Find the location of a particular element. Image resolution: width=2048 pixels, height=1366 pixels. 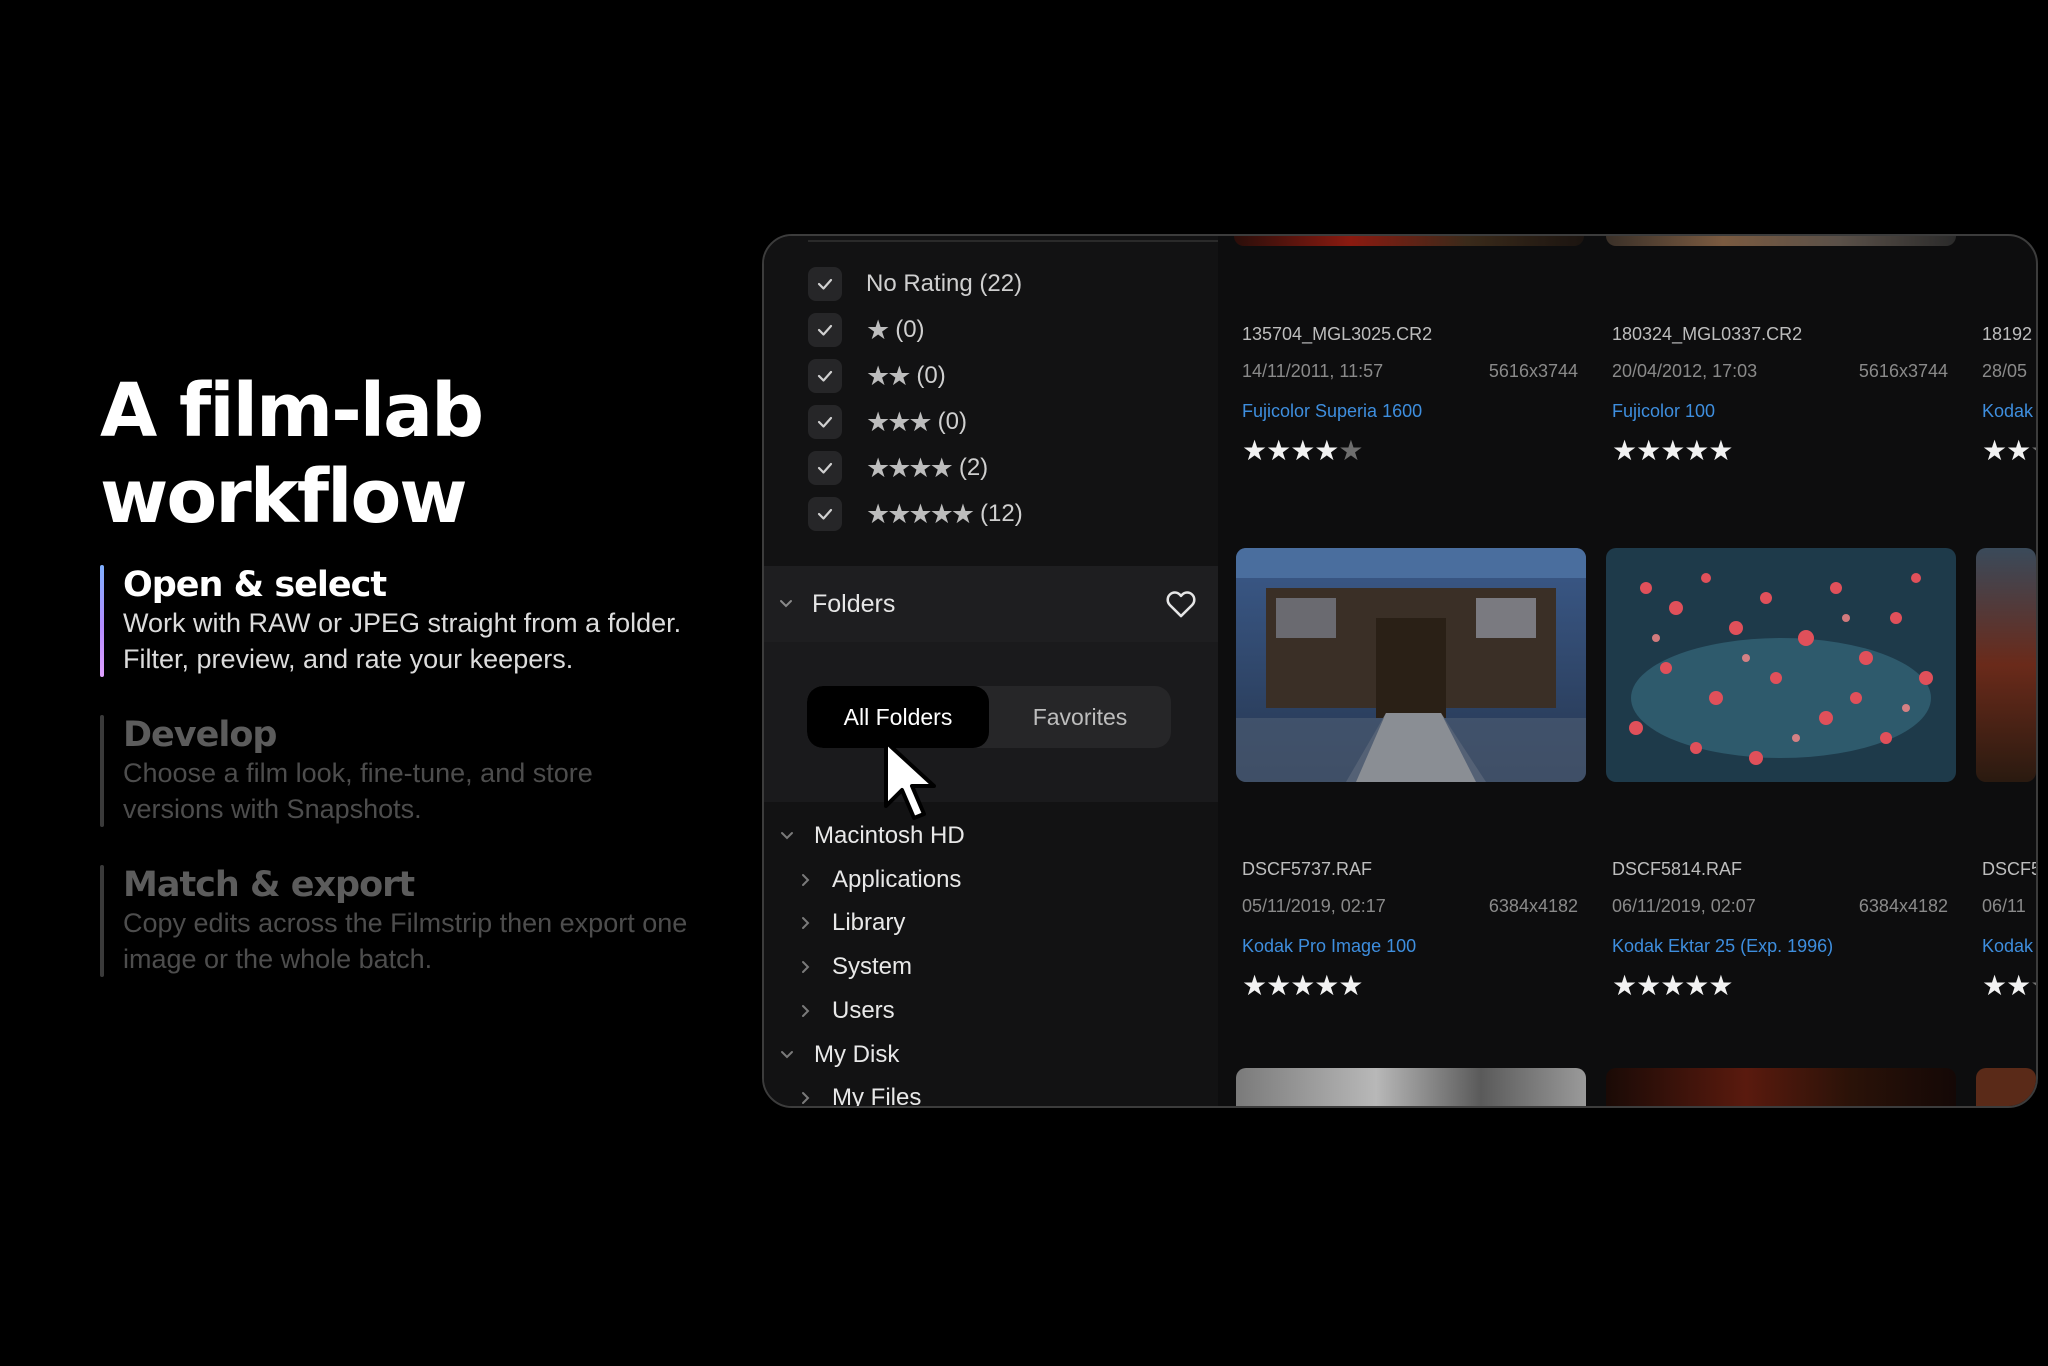

folder-tree-label: Macintosh HD is located at coordinates (889, 835).